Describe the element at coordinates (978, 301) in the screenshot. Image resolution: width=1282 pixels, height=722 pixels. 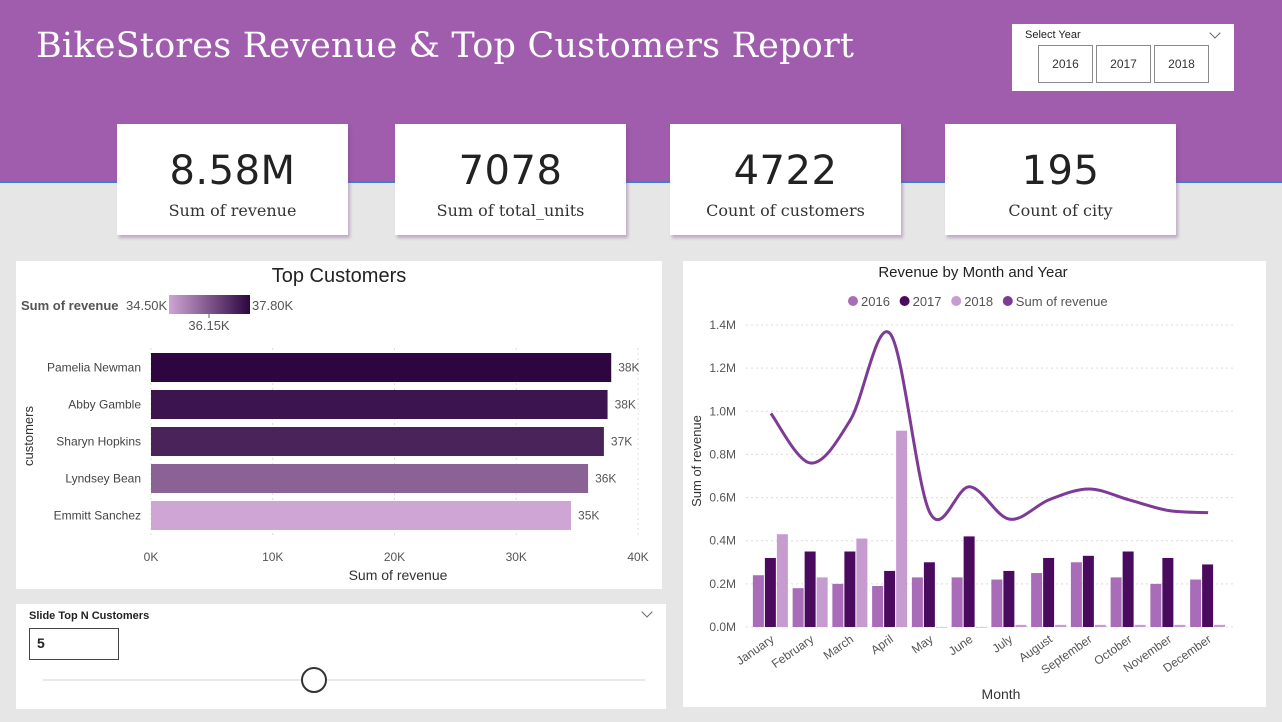
I see `legend-item: 2018` at that location.